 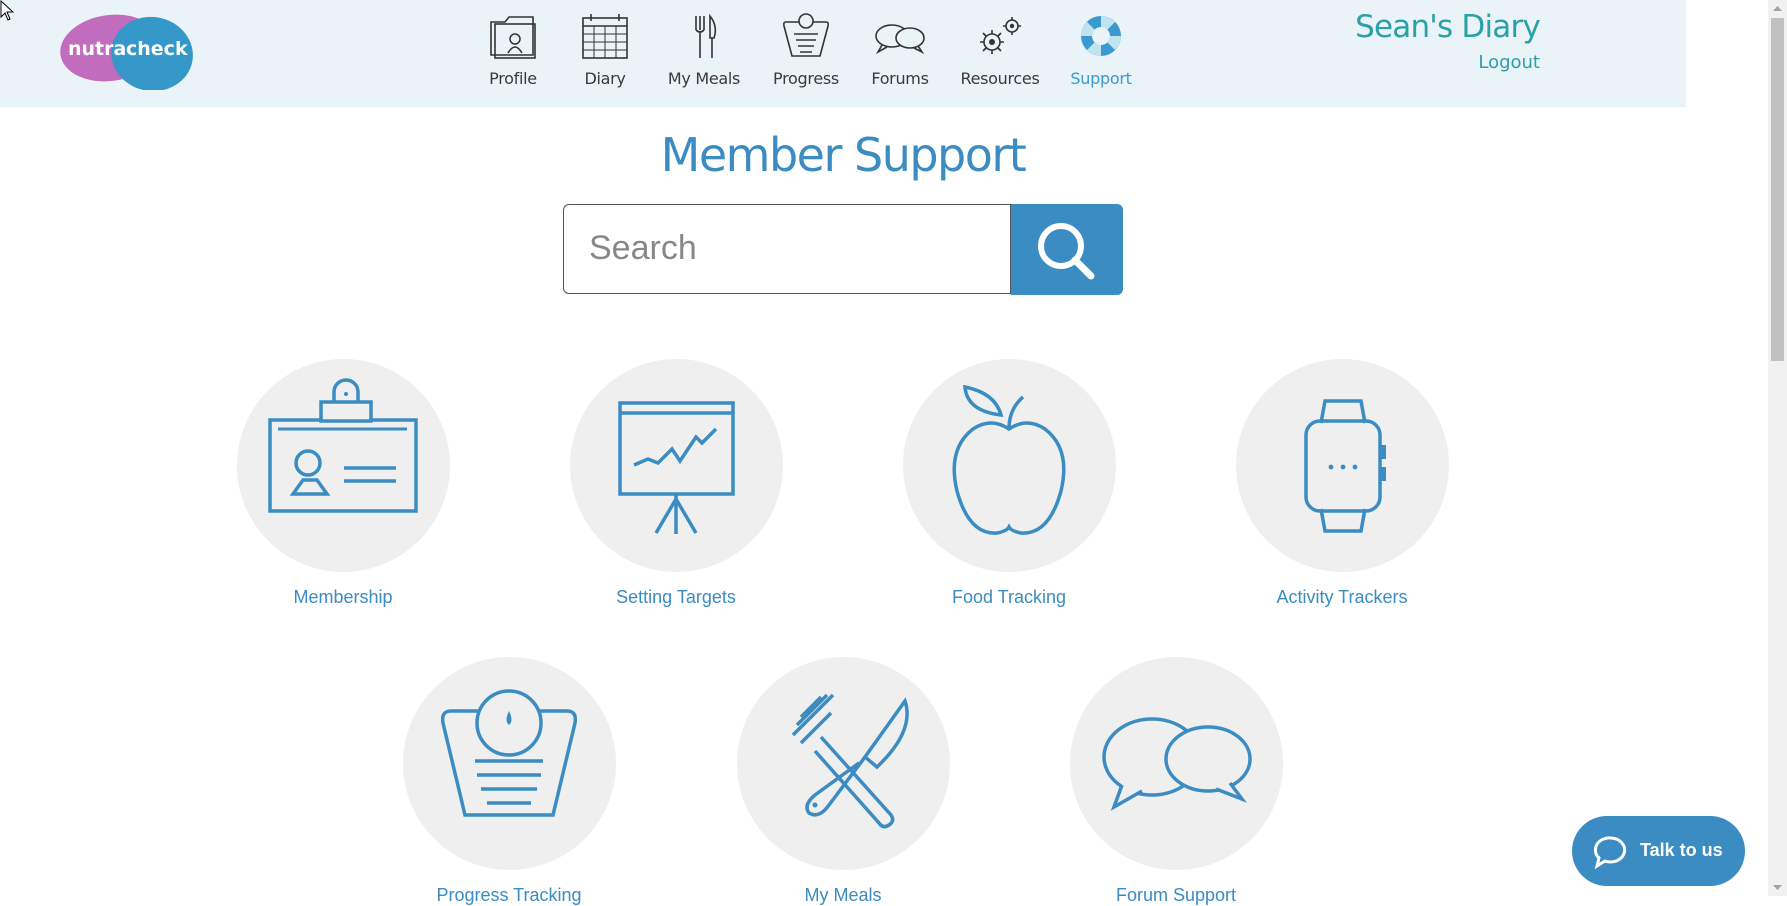 I want to click on talk-to-us-button: Talk to us, so click(x=1658, y=851).